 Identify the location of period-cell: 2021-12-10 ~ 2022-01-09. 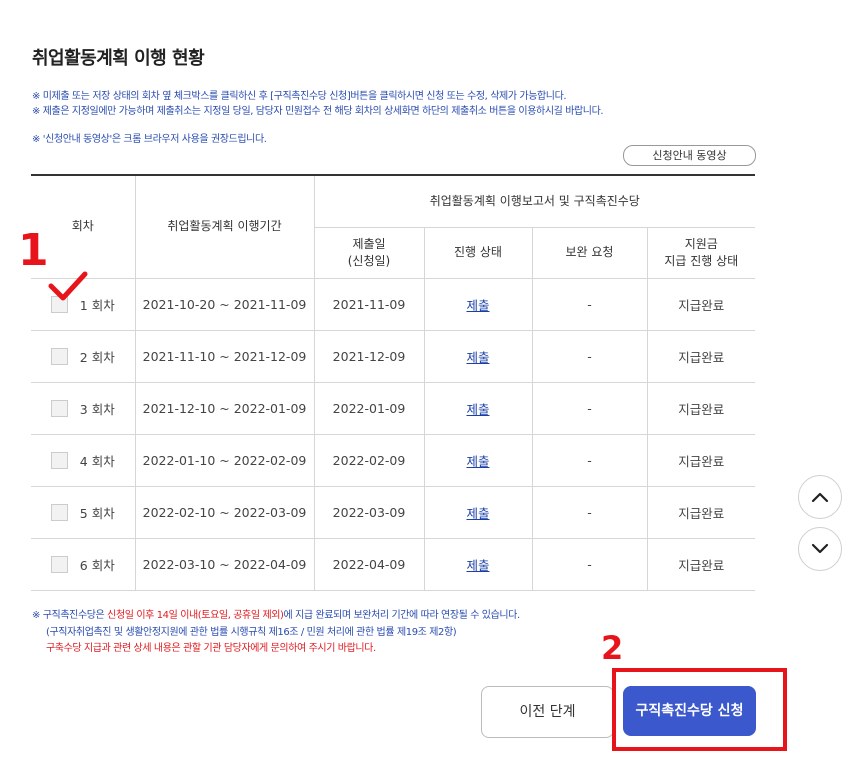
(224, 408).